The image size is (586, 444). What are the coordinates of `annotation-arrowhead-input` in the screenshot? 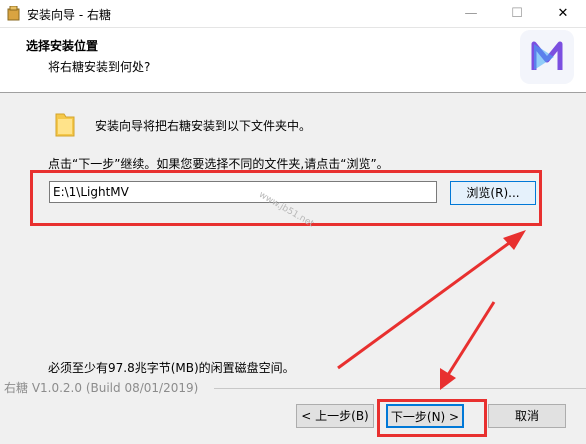 It's located at (514, 240).